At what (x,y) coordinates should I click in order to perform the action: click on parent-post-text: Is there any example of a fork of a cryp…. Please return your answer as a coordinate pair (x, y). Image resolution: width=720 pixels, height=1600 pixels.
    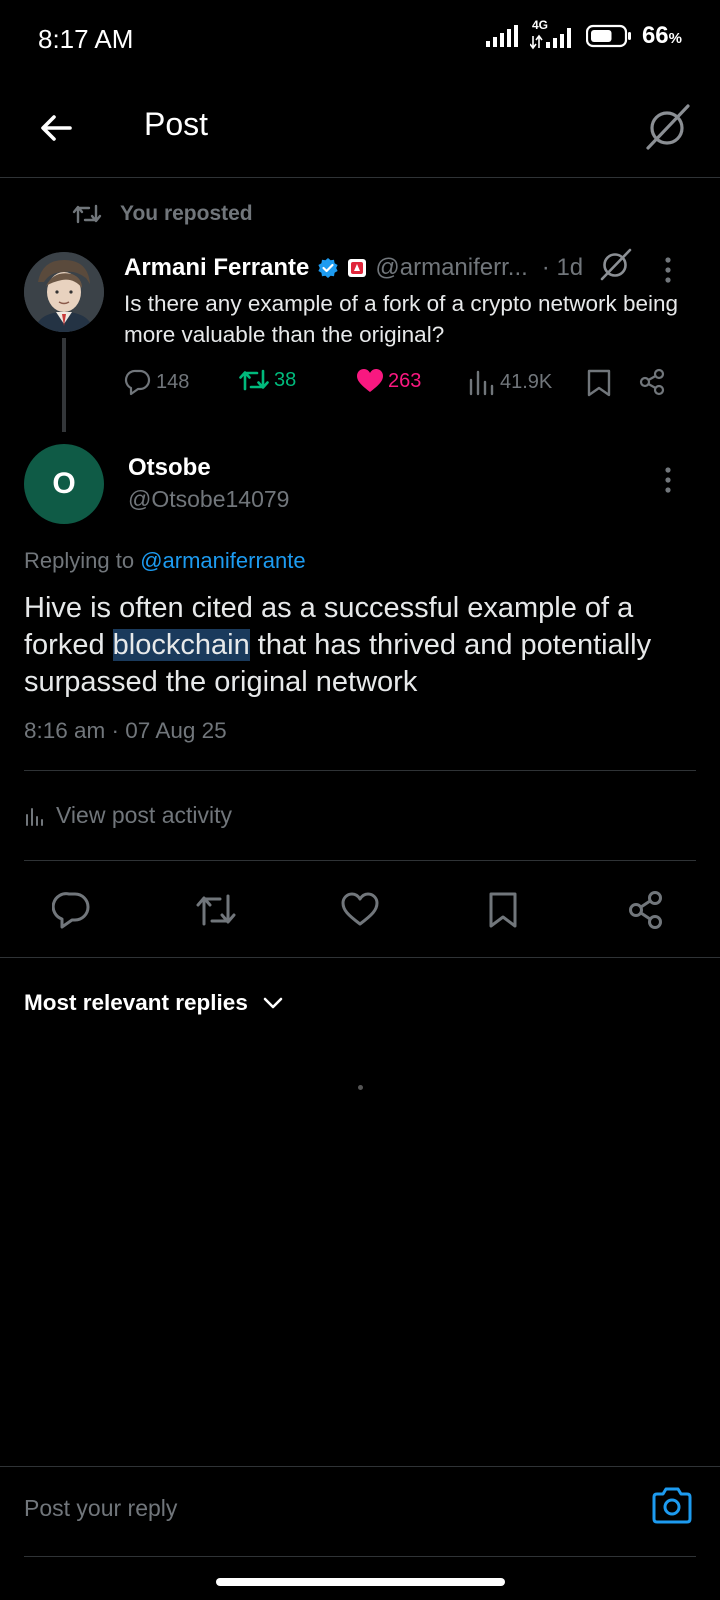
    Looking at the image, I should click on (401, 319).